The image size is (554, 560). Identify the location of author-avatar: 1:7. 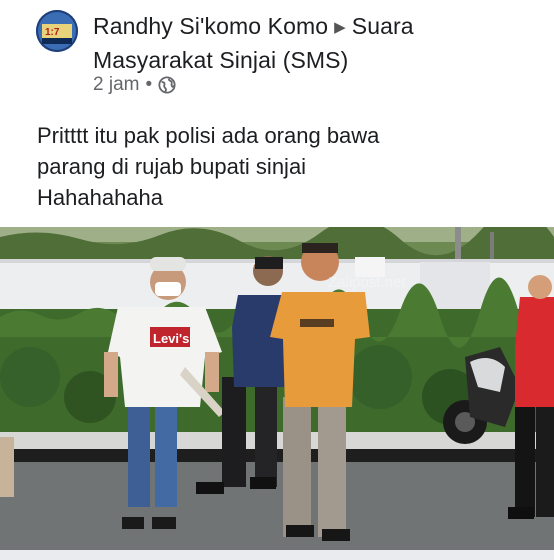
(57, 31).